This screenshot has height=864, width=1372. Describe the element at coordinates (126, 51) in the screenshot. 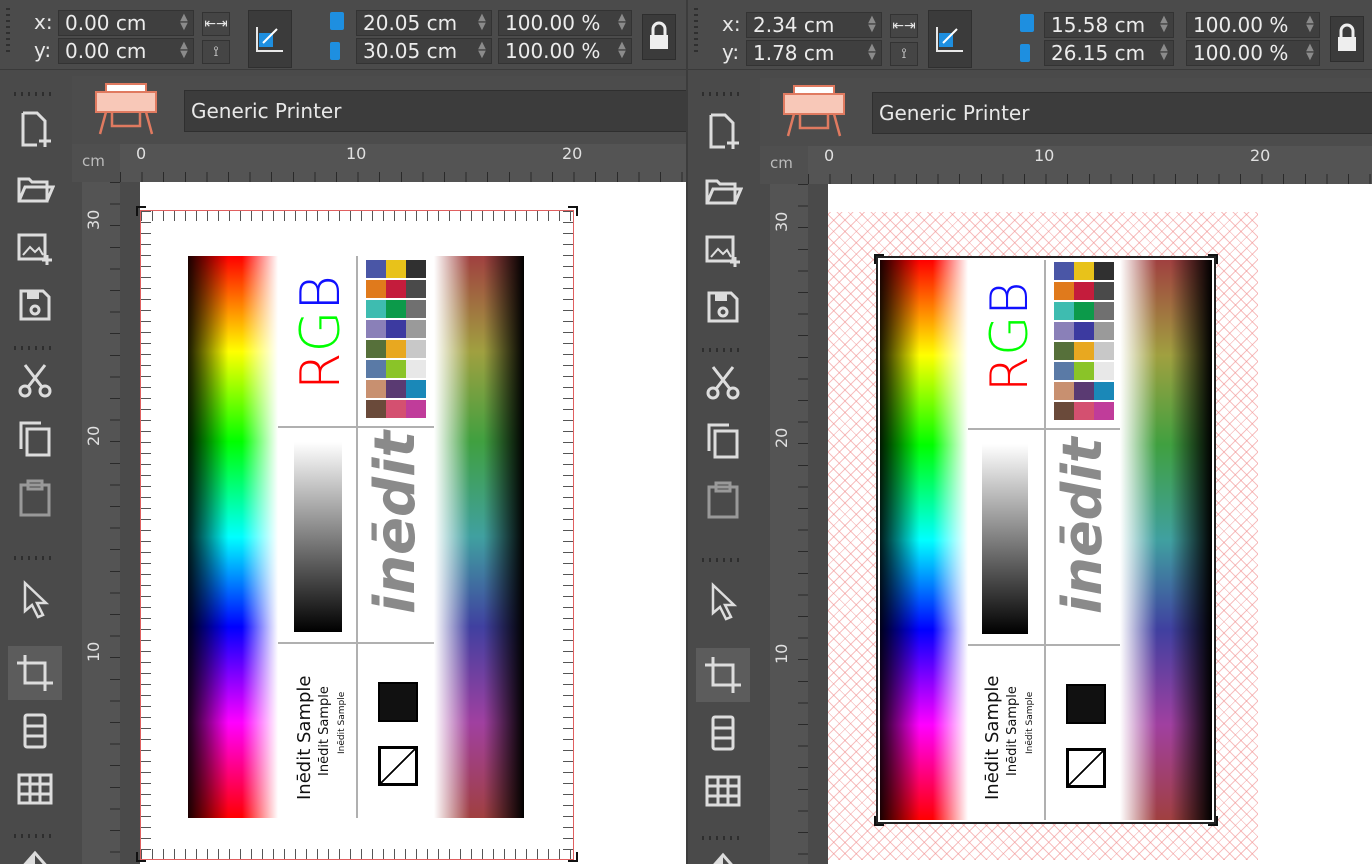

I see `y-position-field: 0.00 cm ▲ ▼` at that location.